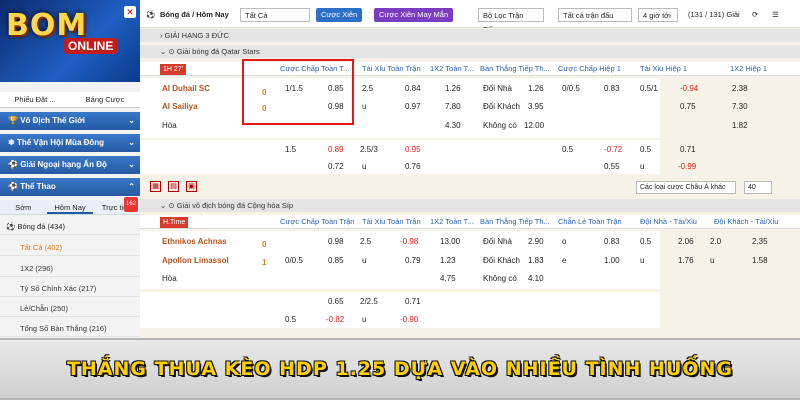 The height and width of the screenshot is (400, 800). What do you see at coordinates (336, 260) in the screenshot?
I see `odds-cell: 0.85` at bounding box center [336, 260].